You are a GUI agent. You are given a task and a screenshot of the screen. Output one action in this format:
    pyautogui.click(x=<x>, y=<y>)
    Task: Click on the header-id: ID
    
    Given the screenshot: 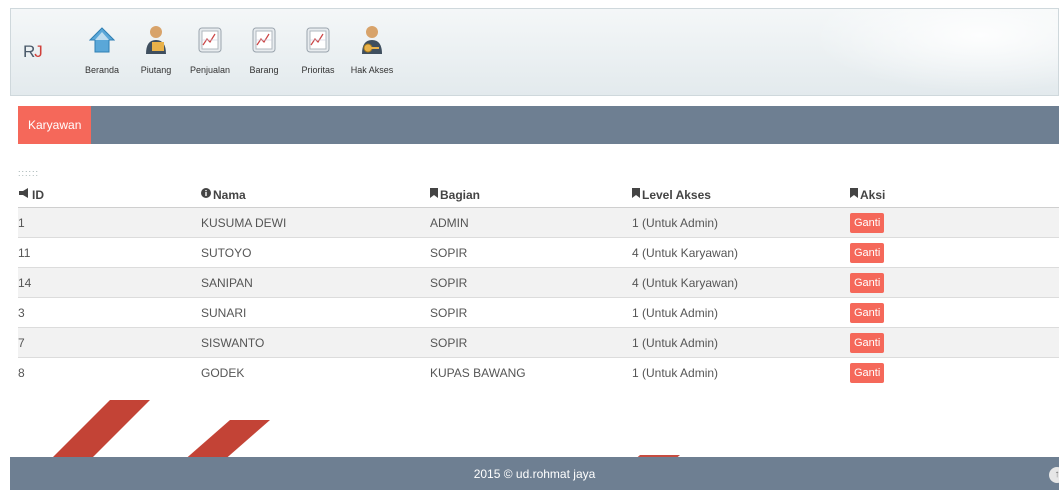 What is the action you would take?
    pyautogui.click(x=31, y=194)
    